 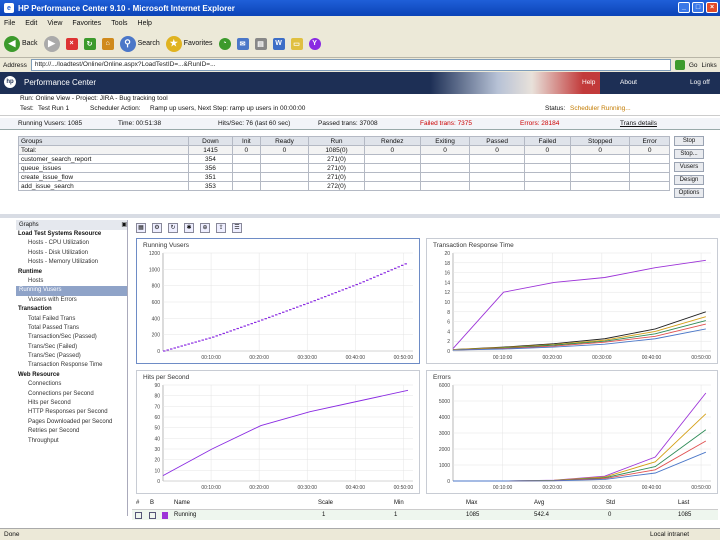 I want to click on folder-button: ▭, so click(x=296, y=43).